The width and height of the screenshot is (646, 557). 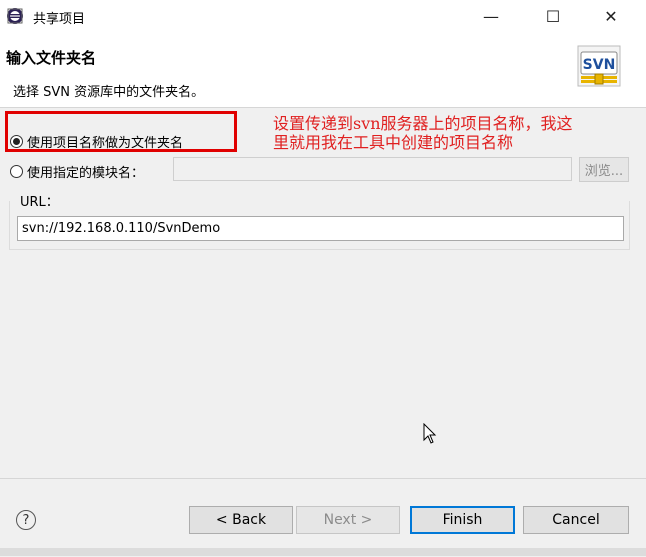 What do you see at coordinates (86, 173) in the screenshot?
I see `use-module-name-label: 使用指定的模块名：` at bounding box center [86, 173].